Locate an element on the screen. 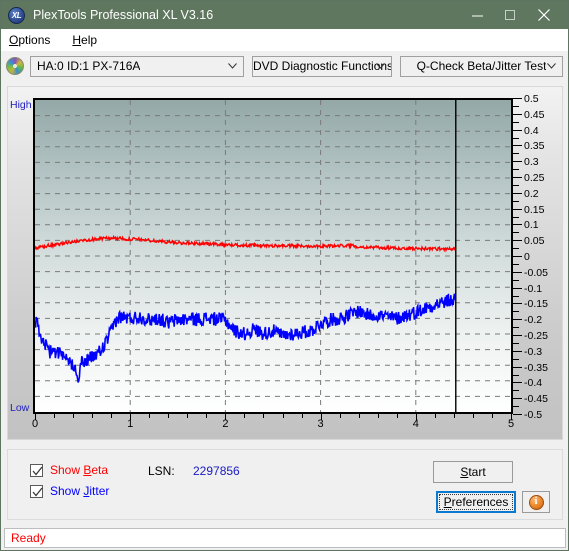  show-jitter-checkbox is located at coordinates (36, 491).